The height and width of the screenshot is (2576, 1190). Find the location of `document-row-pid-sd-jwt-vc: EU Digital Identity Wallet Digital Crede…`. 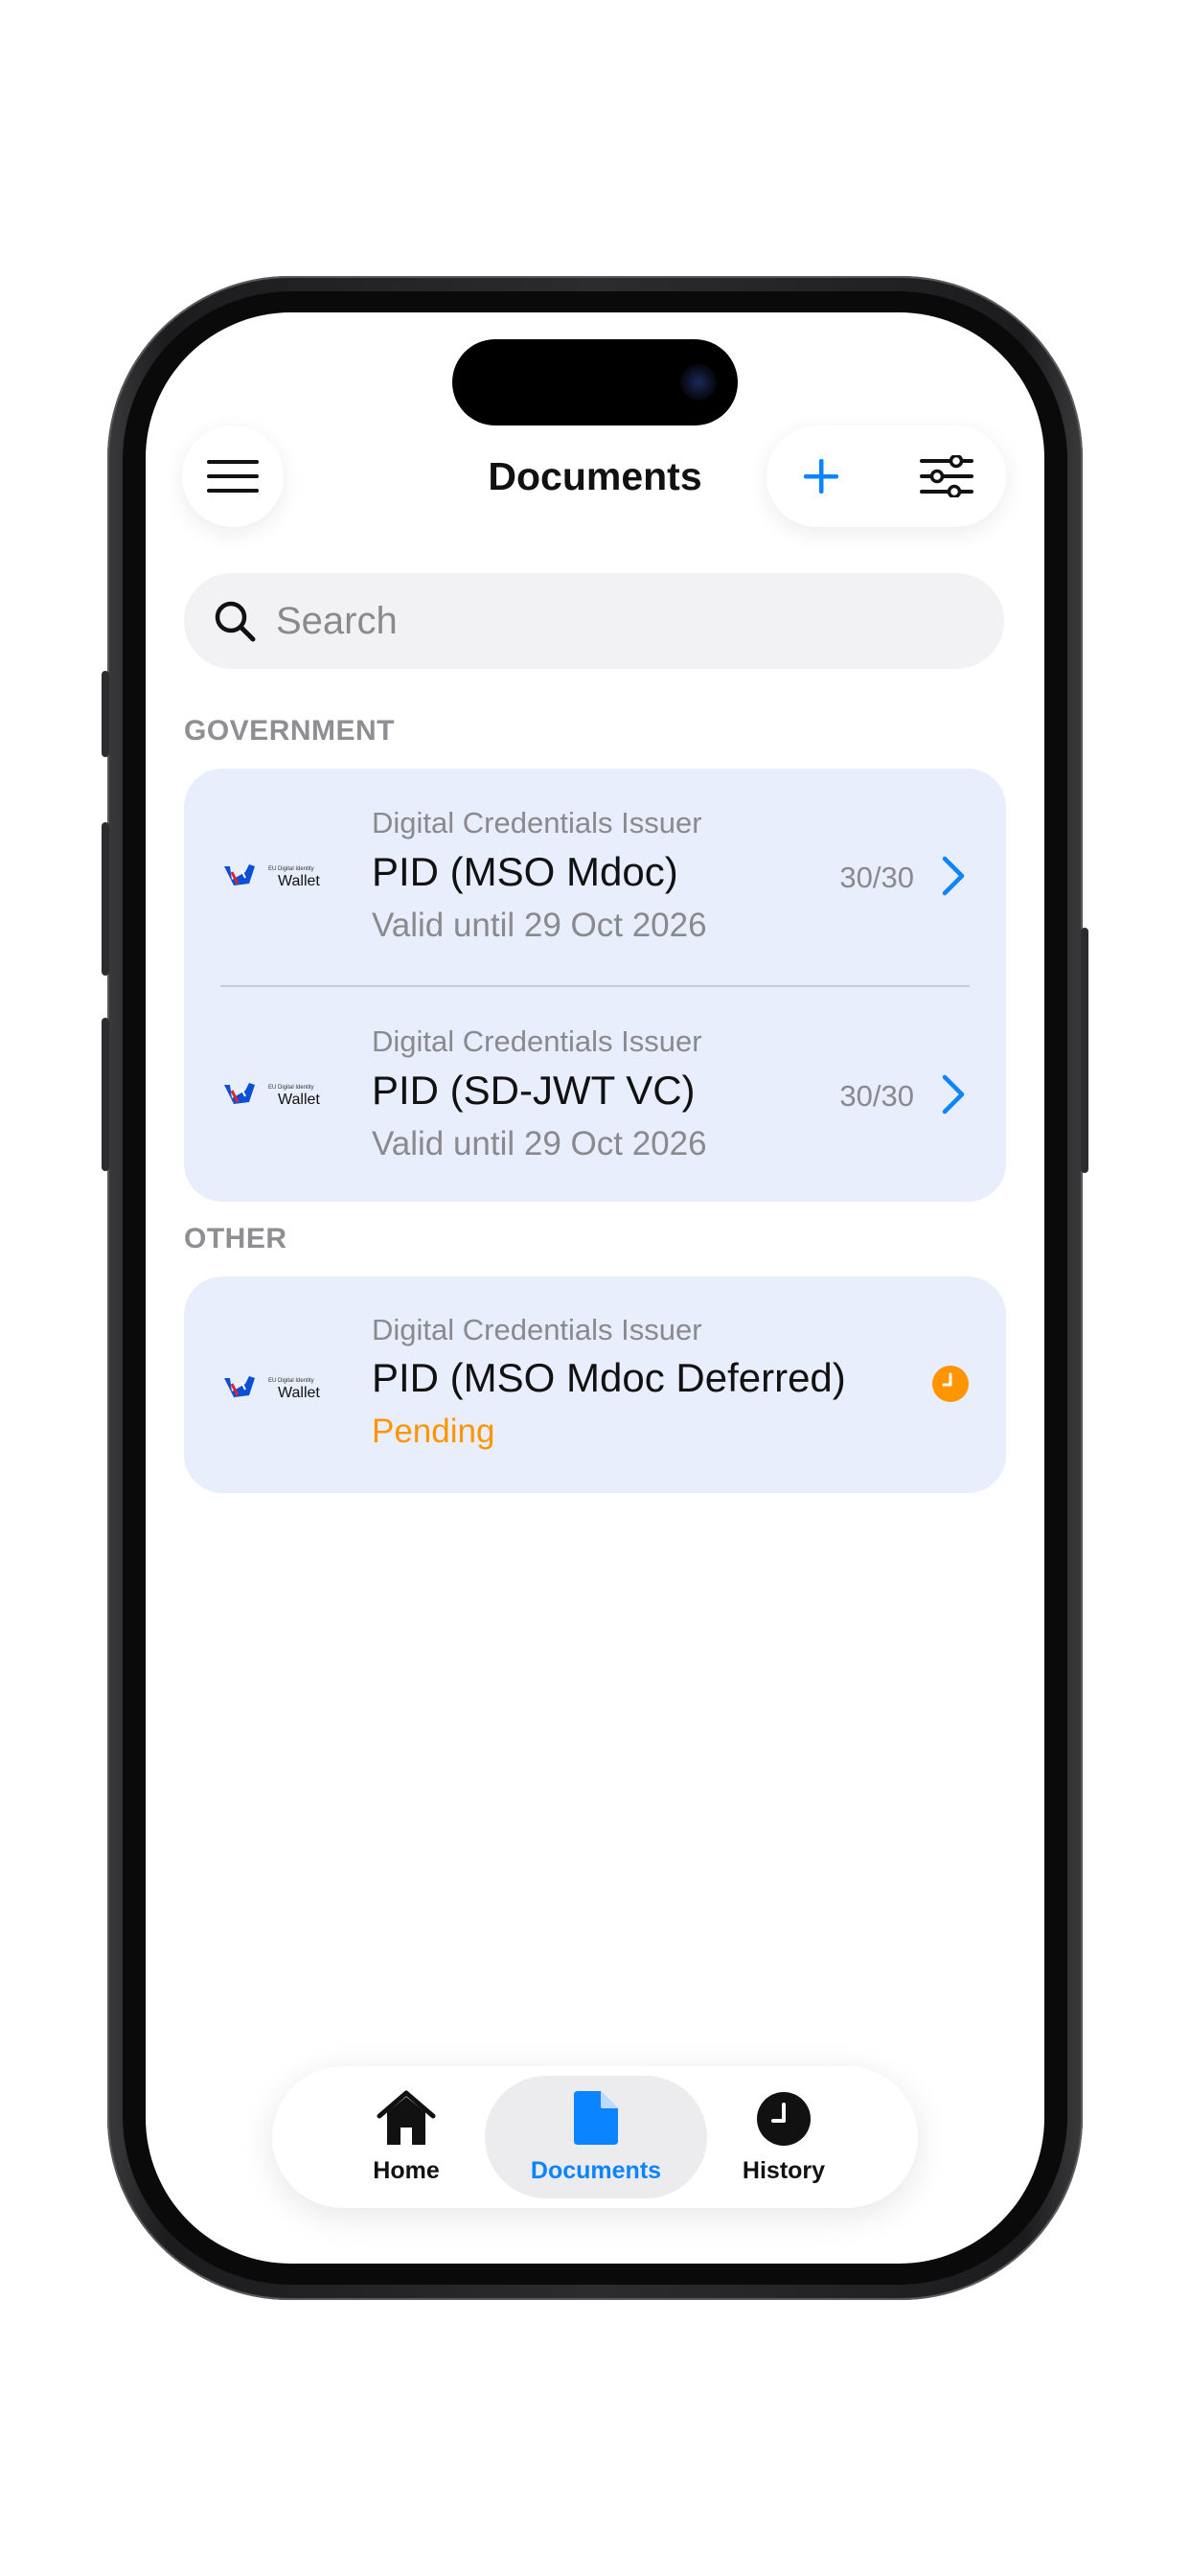

document-row-pid-sd-jwt-vc: EU Digital Identity Wallet Digital Crede… is located at coordinates (595, 1096).